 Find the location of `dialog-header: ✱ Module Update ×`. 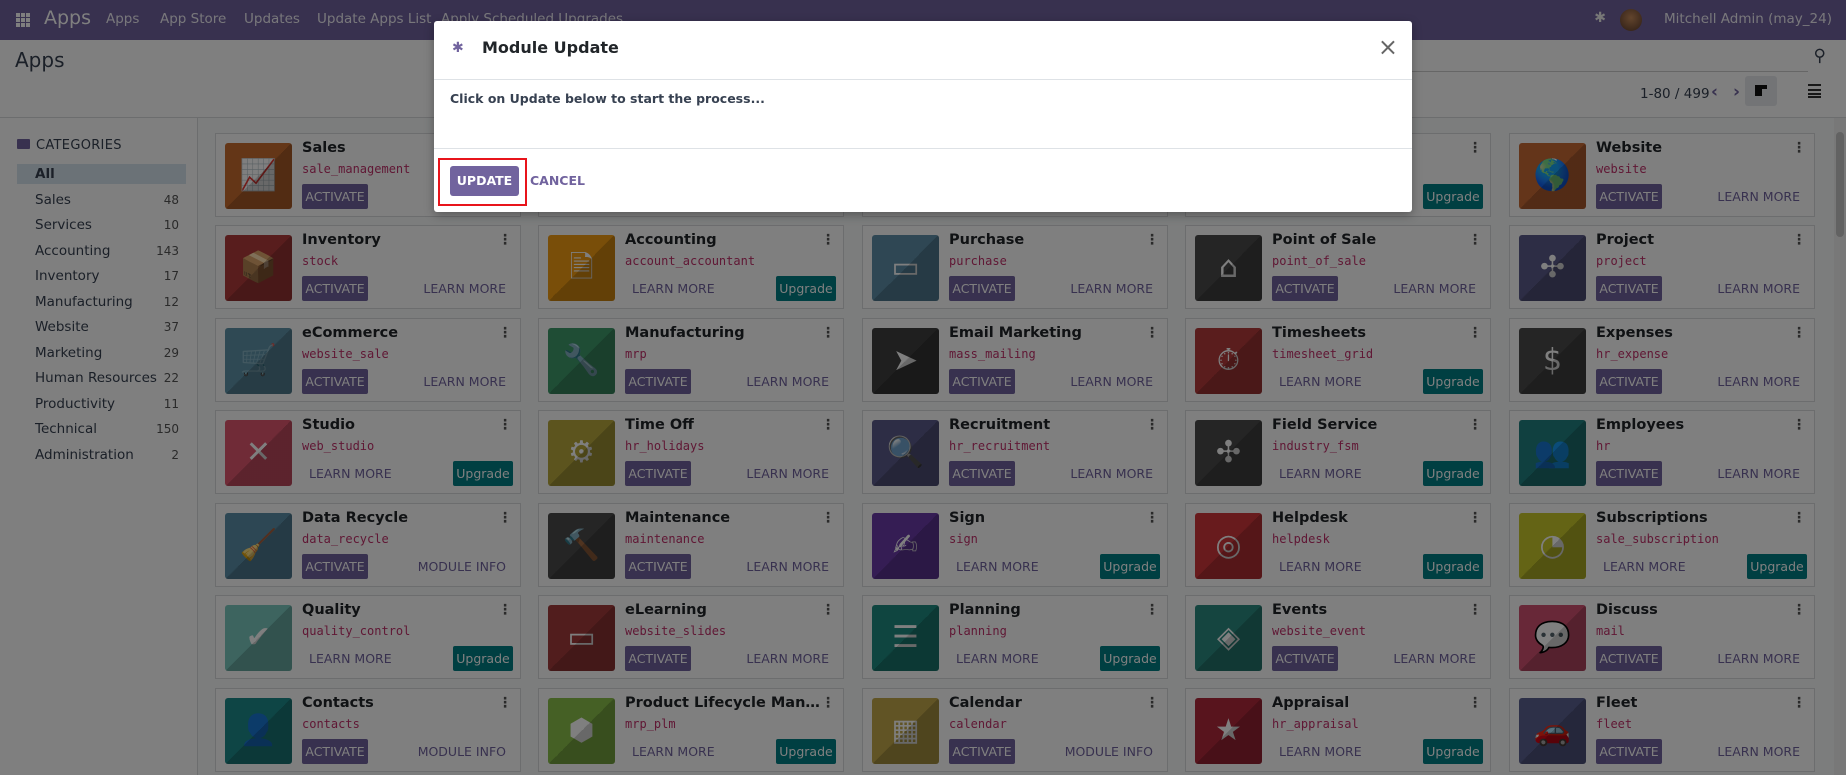

dialog-header: ✱ Module Update × is located at coordinates (923, 50).